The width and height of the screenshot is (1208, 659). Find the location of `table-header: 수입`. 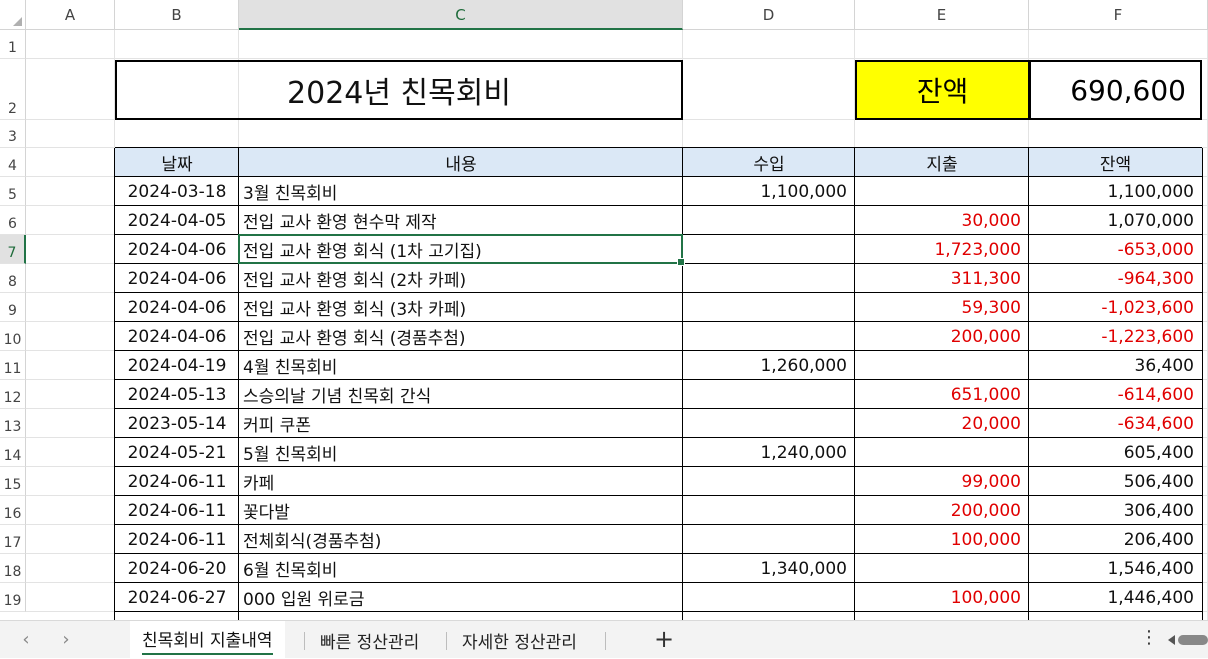

table-header: 수입 is located at coordinates (769, 162).